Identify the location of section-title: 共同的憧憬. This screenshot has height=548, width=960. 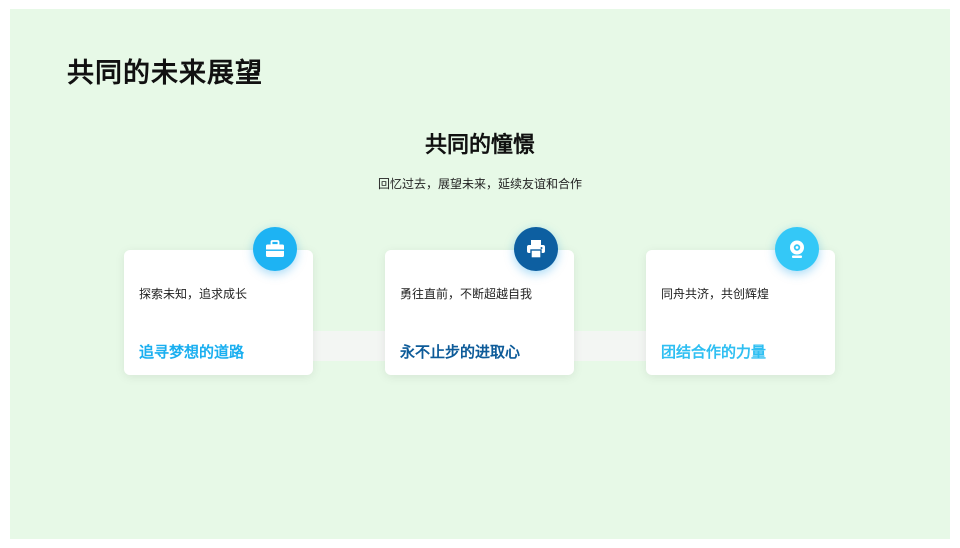
(479, 145).